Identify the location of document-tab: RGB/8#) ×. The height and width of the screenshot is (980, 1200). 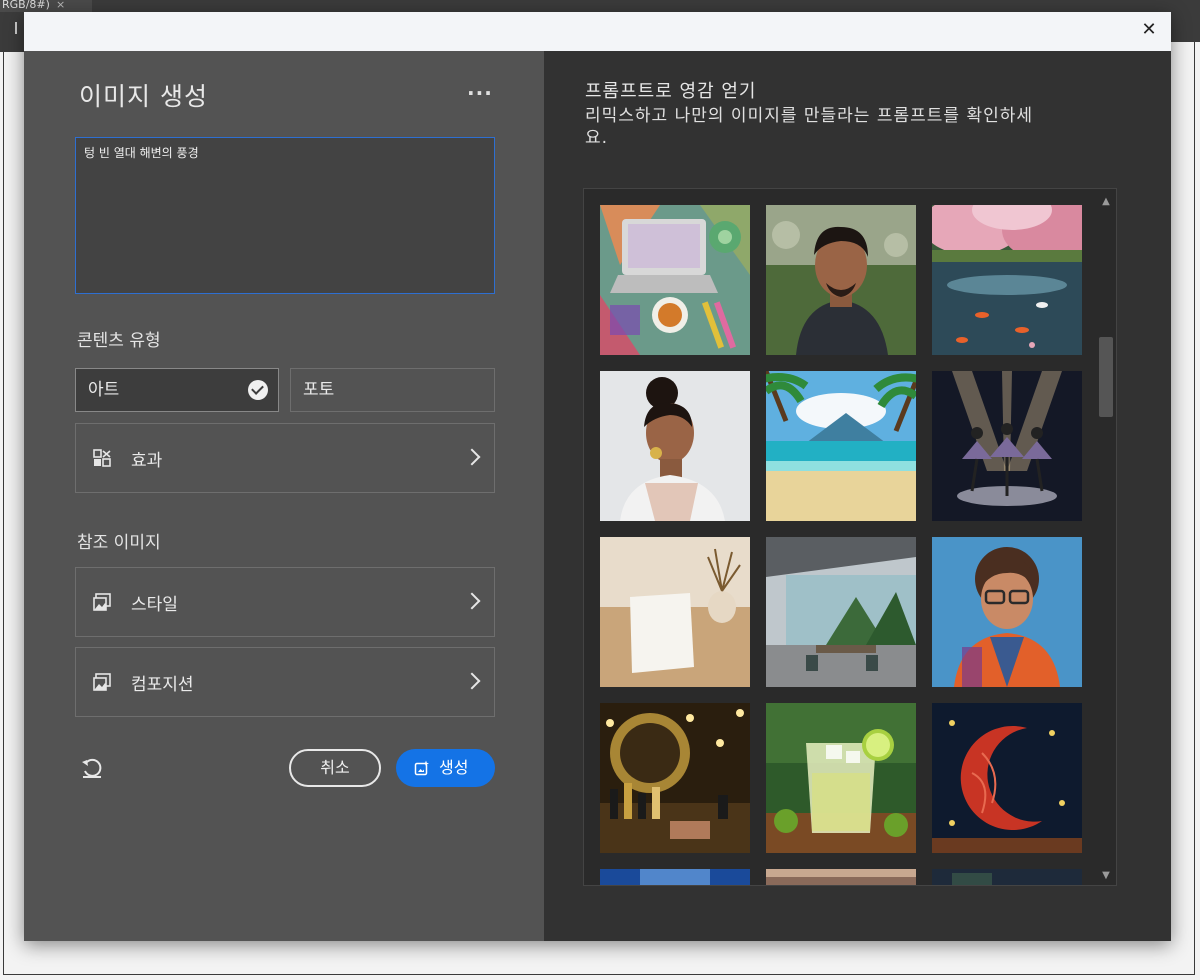
(46, 6).